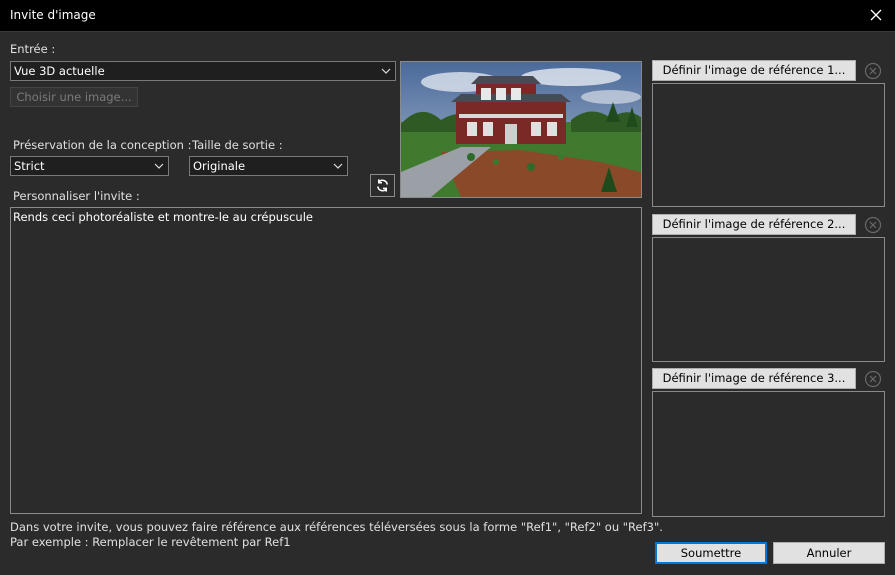 This screenshot has height=575, width=895. Describe the element at coordinates (53, 15) in the screenshot. I see `window-title: Invite d'image` at that location.